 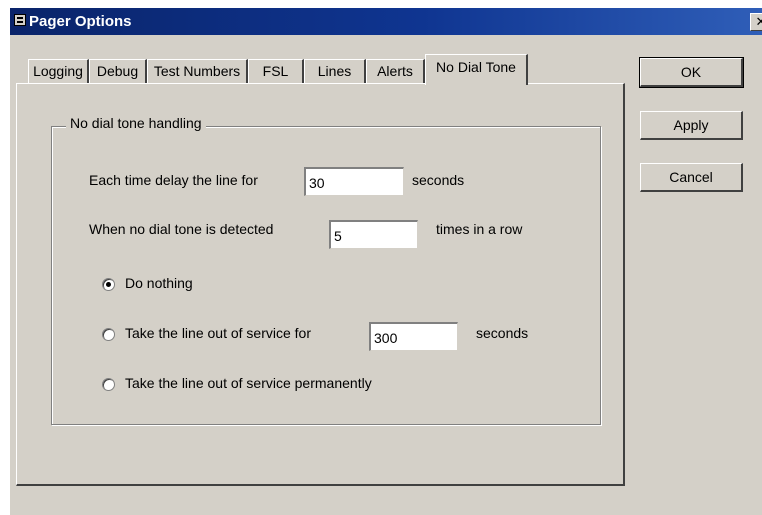 What do you see at coordinates (479, 229) in the screenshot?
I see `detect-unit-label: times in a row` at bounding box center [479, 229].